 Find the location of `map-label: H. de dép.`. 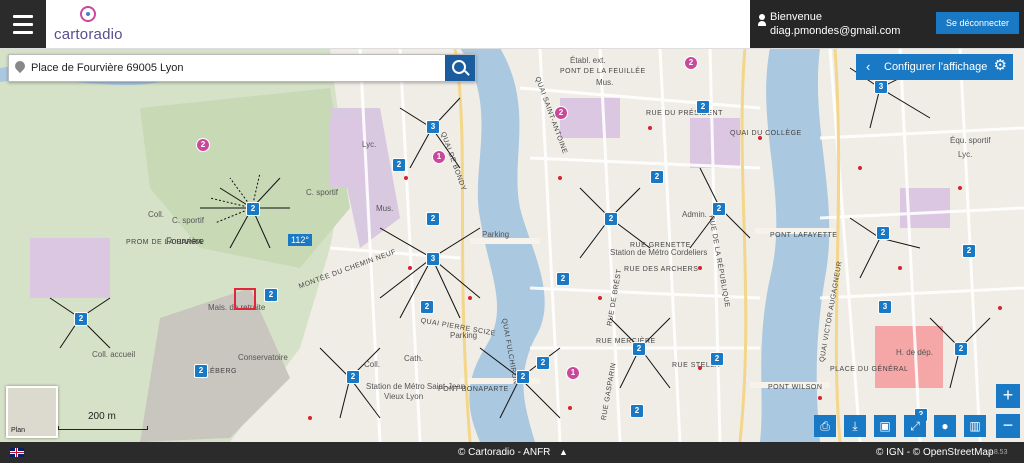

map-label: H. de dép. is located at coordinates (914, 352).